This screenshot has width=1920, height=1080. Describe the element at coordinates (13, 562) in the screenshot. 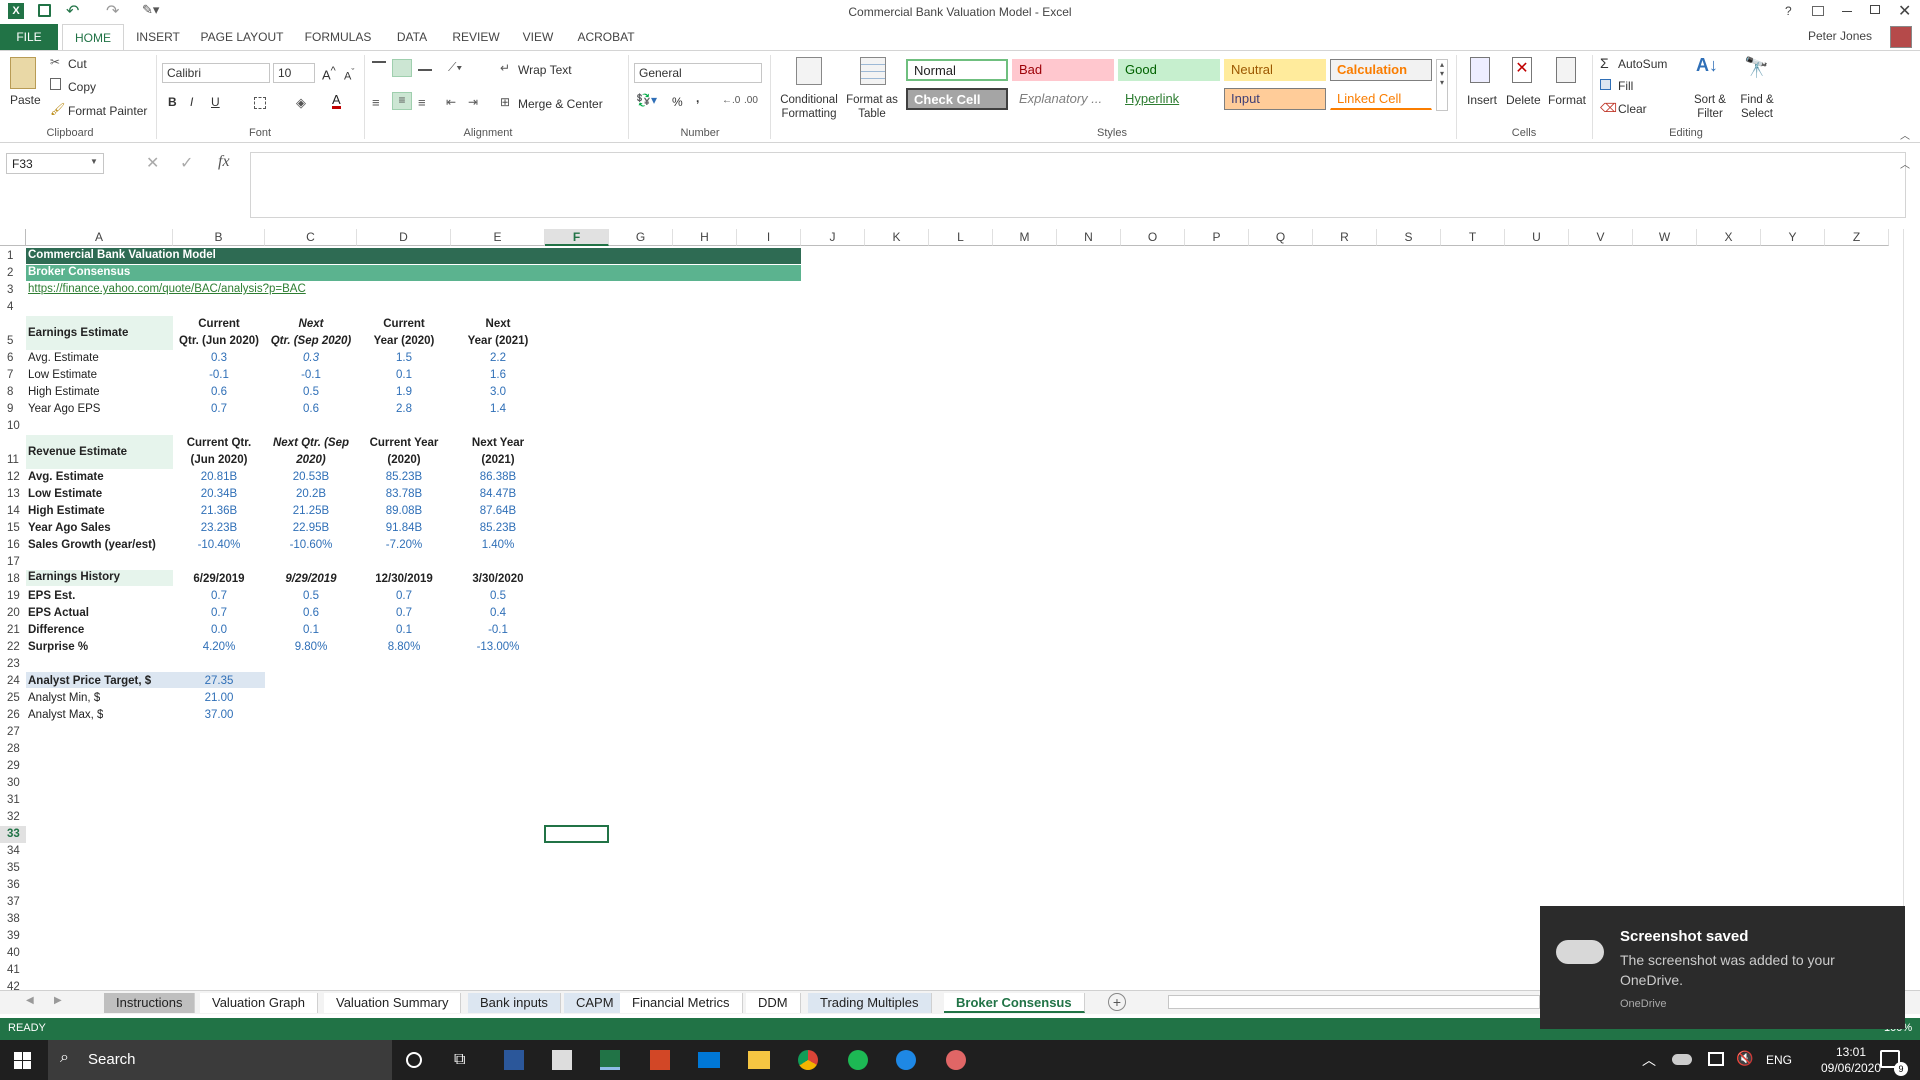

I see `row-header: 17` at that location.